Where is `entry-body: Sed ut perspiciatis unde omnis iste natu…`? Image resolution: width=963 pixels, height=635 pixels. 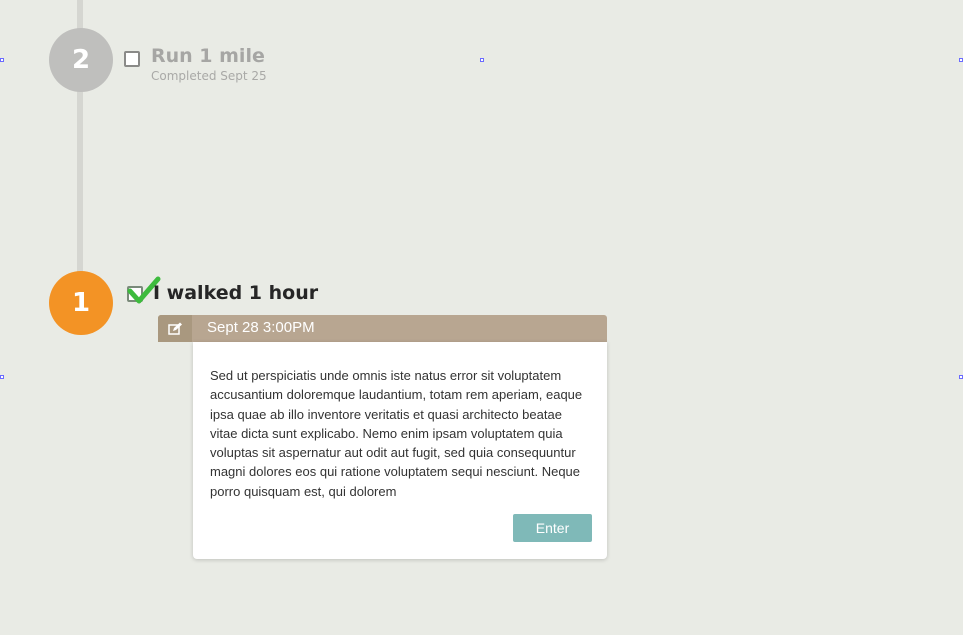
entry-body: Sed ut perspiciatis unde omnis iste natu… is located at coordinates (400, 450).